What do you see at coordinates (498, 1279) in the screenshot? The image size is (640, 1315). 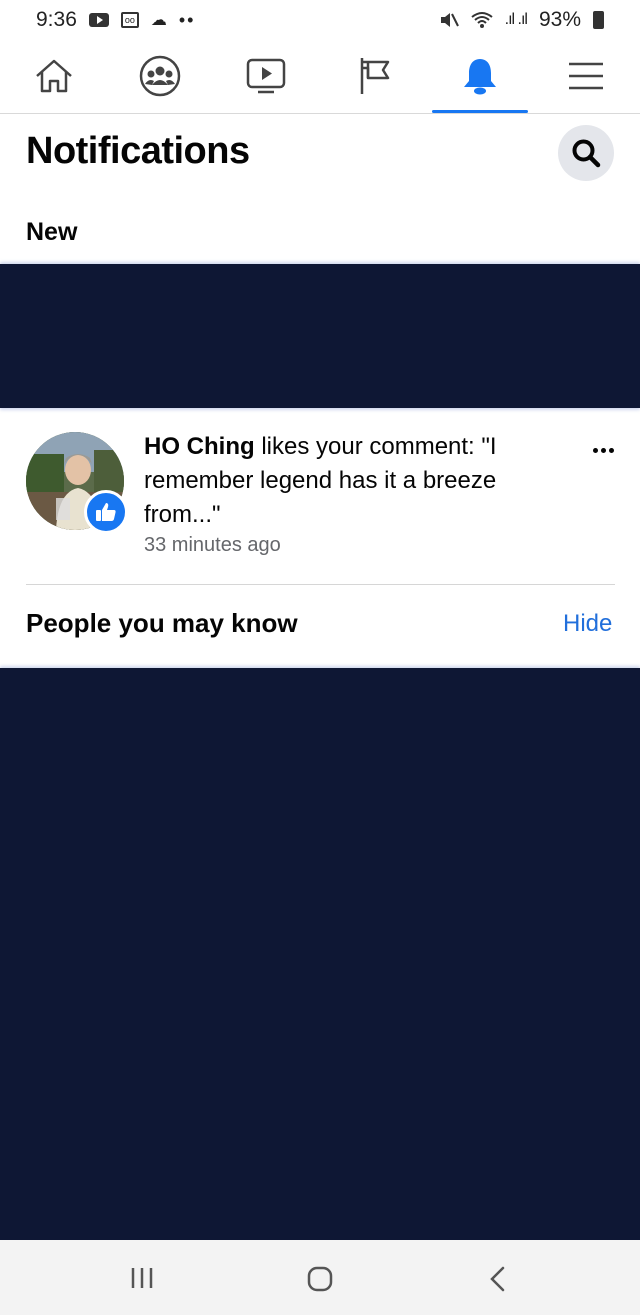 I see `back-icon` at bounding box center [498, 1279].